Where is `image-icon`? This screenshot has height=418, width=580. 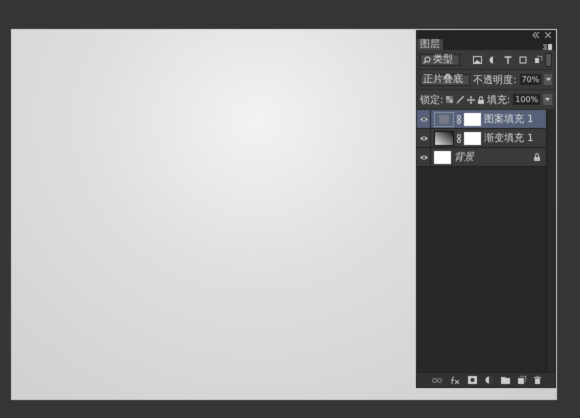
image-icon is located at coordinates (477, 60).